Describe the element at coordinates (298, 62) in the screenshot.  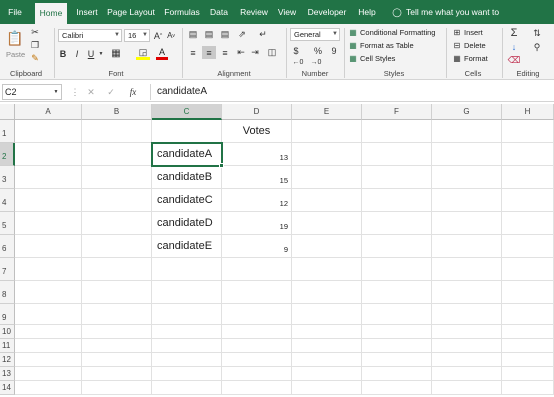
I see `increase-decimal-icon: ←0` at that location.